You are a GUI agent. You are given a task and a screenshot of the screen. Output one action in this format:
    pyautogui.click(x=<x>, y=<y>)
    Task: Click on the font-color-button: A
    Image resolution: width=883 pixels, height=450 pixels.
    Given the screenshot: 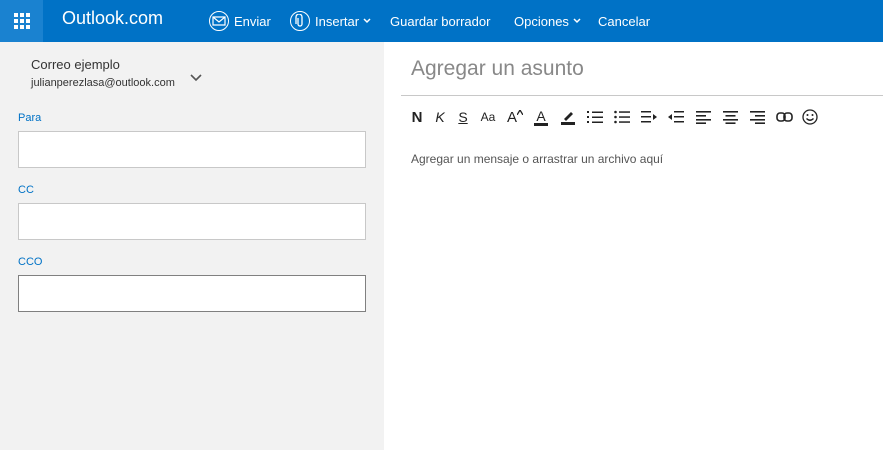 What is the action you would take?
    pyautogui.click(x=541, y=117)
    